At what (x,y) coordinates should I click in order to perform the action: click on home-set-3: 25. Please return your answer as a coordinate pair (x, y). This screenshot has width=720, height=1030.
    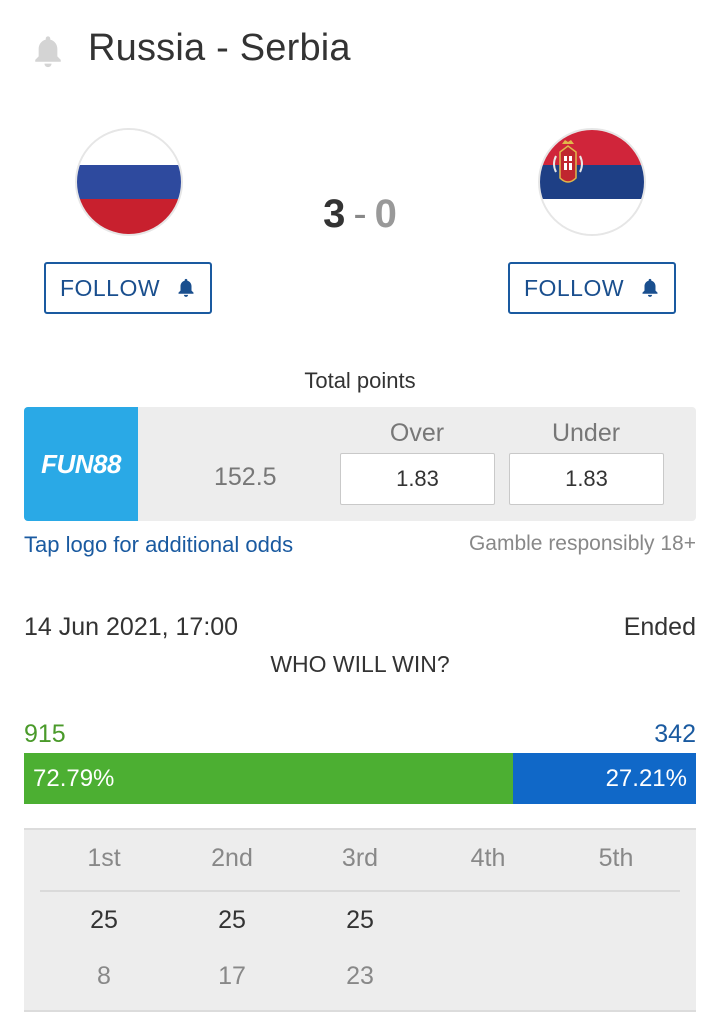
    Looking at the image, I should click on (360, 920).